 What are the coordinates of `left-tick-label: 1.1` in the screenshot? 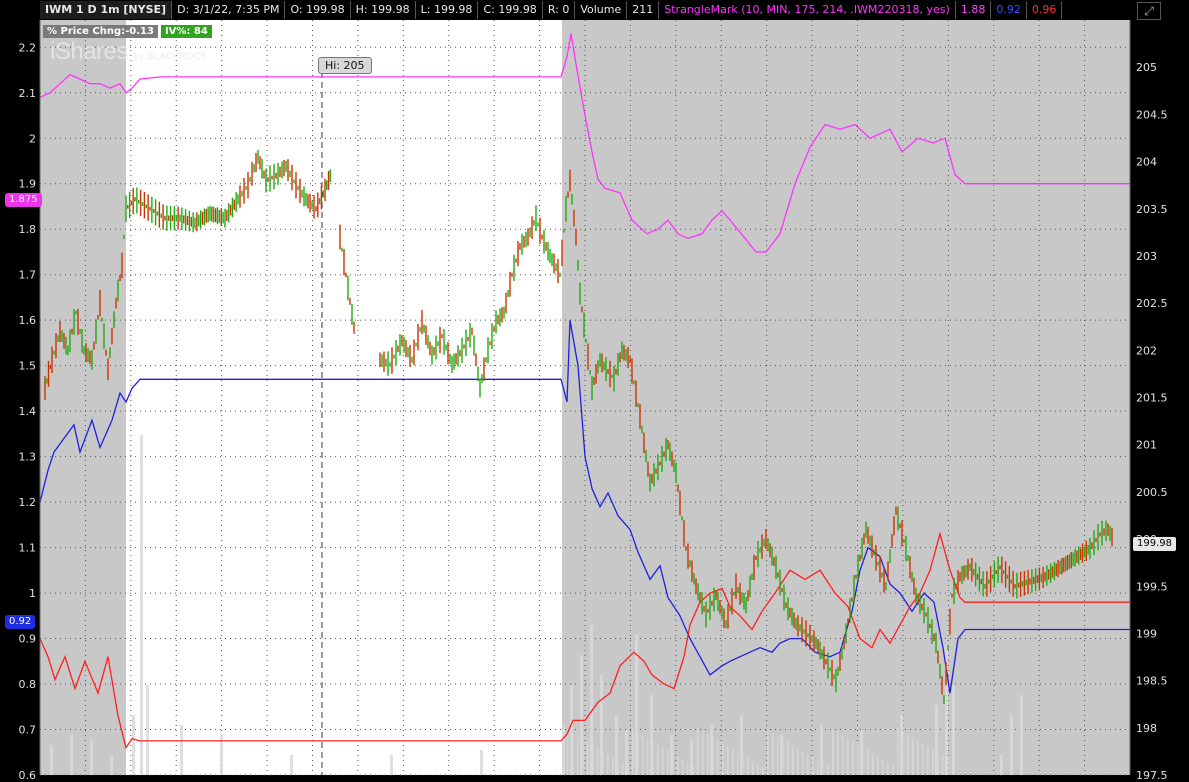 It's located at (28, 548).